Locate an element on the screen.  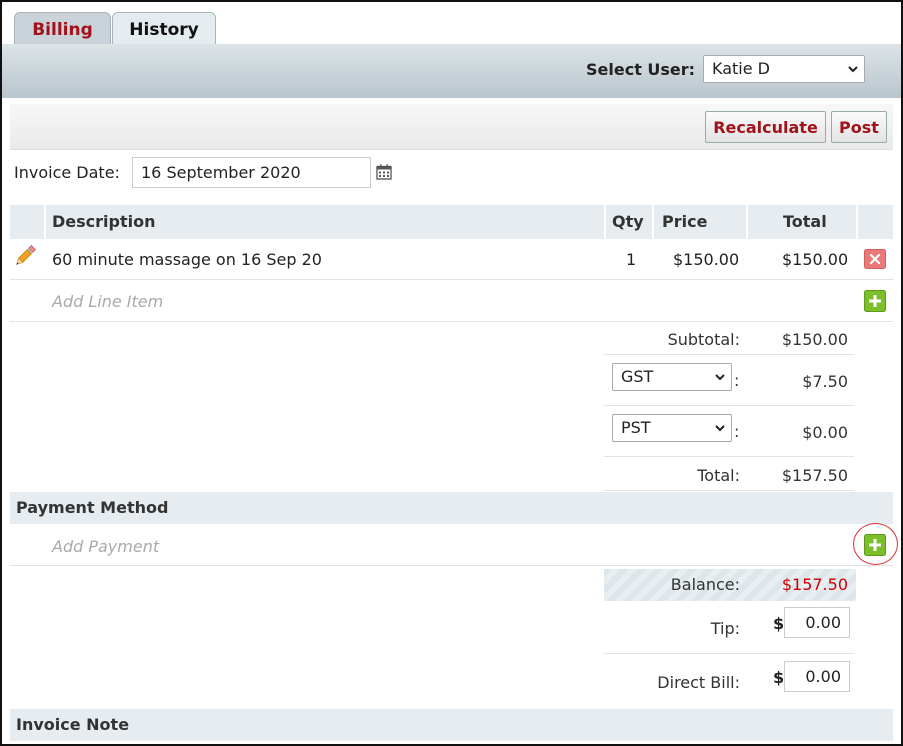
balance-label: Balance: is located at coordinates (705, 584).